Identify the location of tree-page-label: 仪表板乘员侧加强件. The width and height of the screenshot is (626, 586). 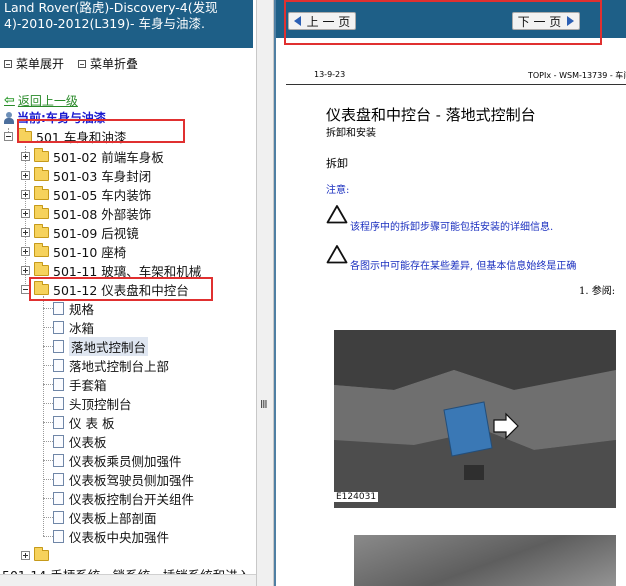
(125, 461).